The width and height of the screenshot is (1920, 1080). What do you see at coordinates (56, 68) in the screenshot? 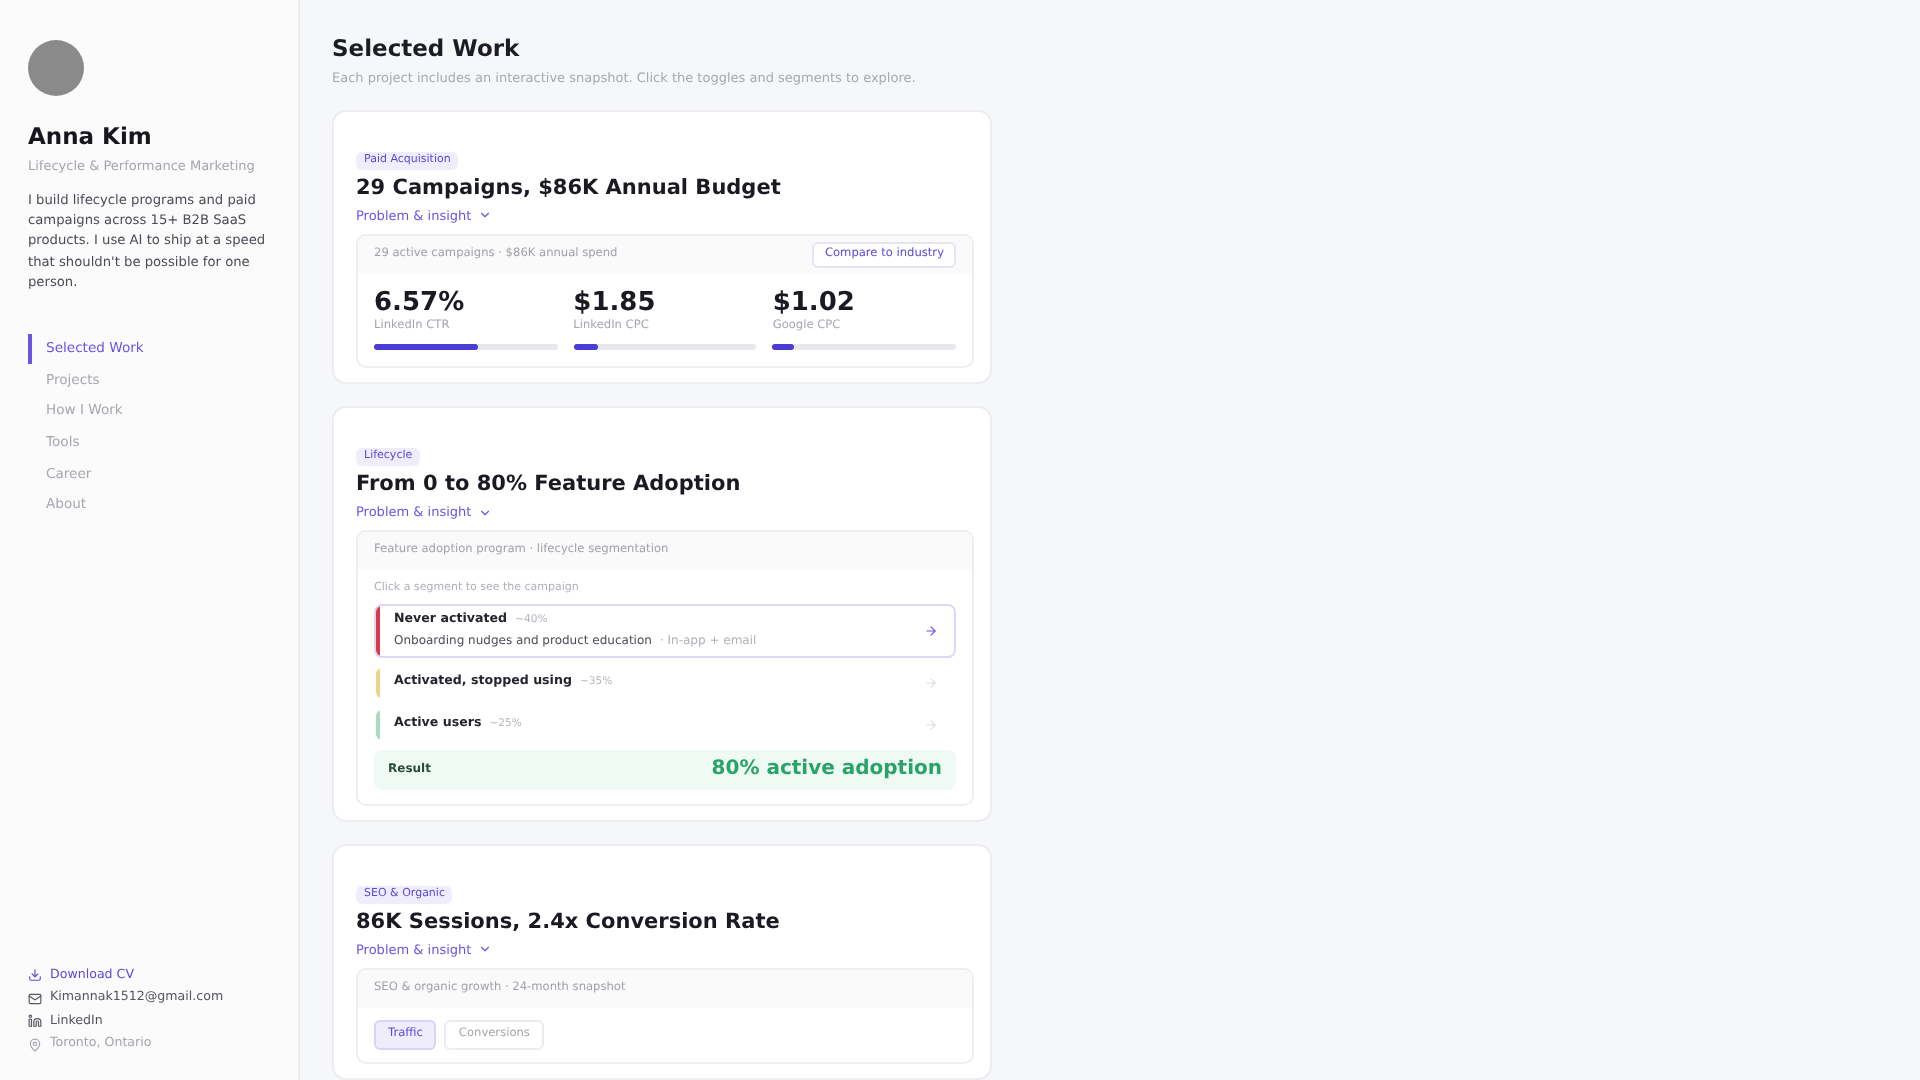
I see `avatar` at bounding box center [56, 68].